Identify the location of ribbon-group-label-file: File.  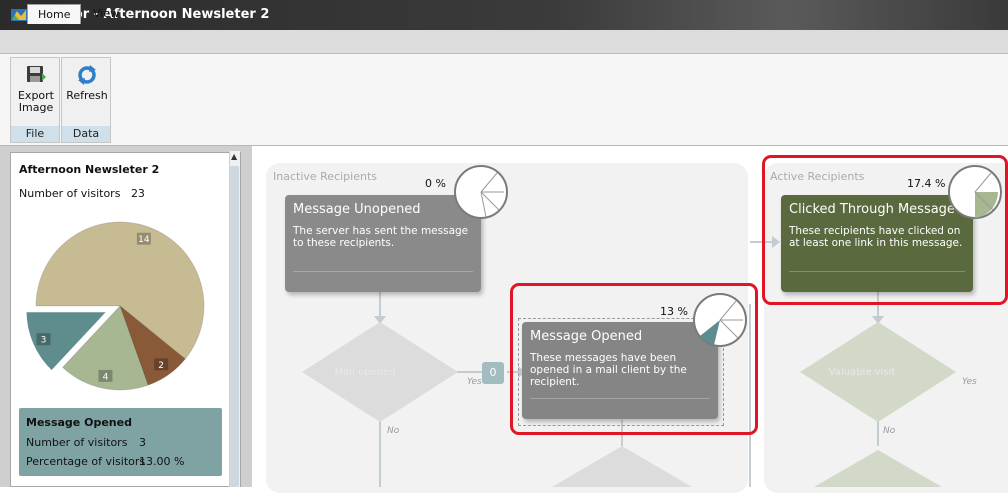
(35, 134).